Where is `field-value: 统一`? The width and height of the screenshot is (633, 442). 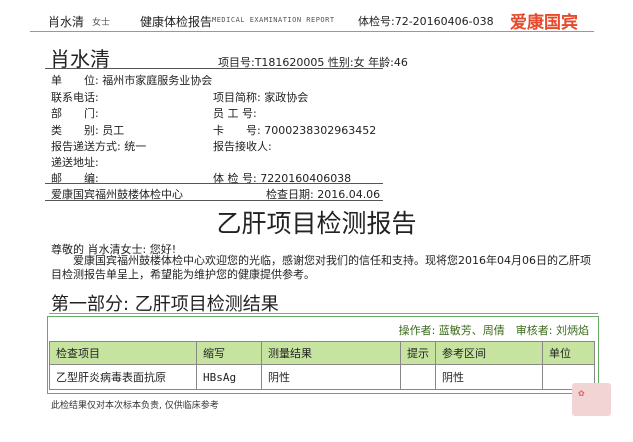
field-value: 统一 is located at coordinates (135, 146).